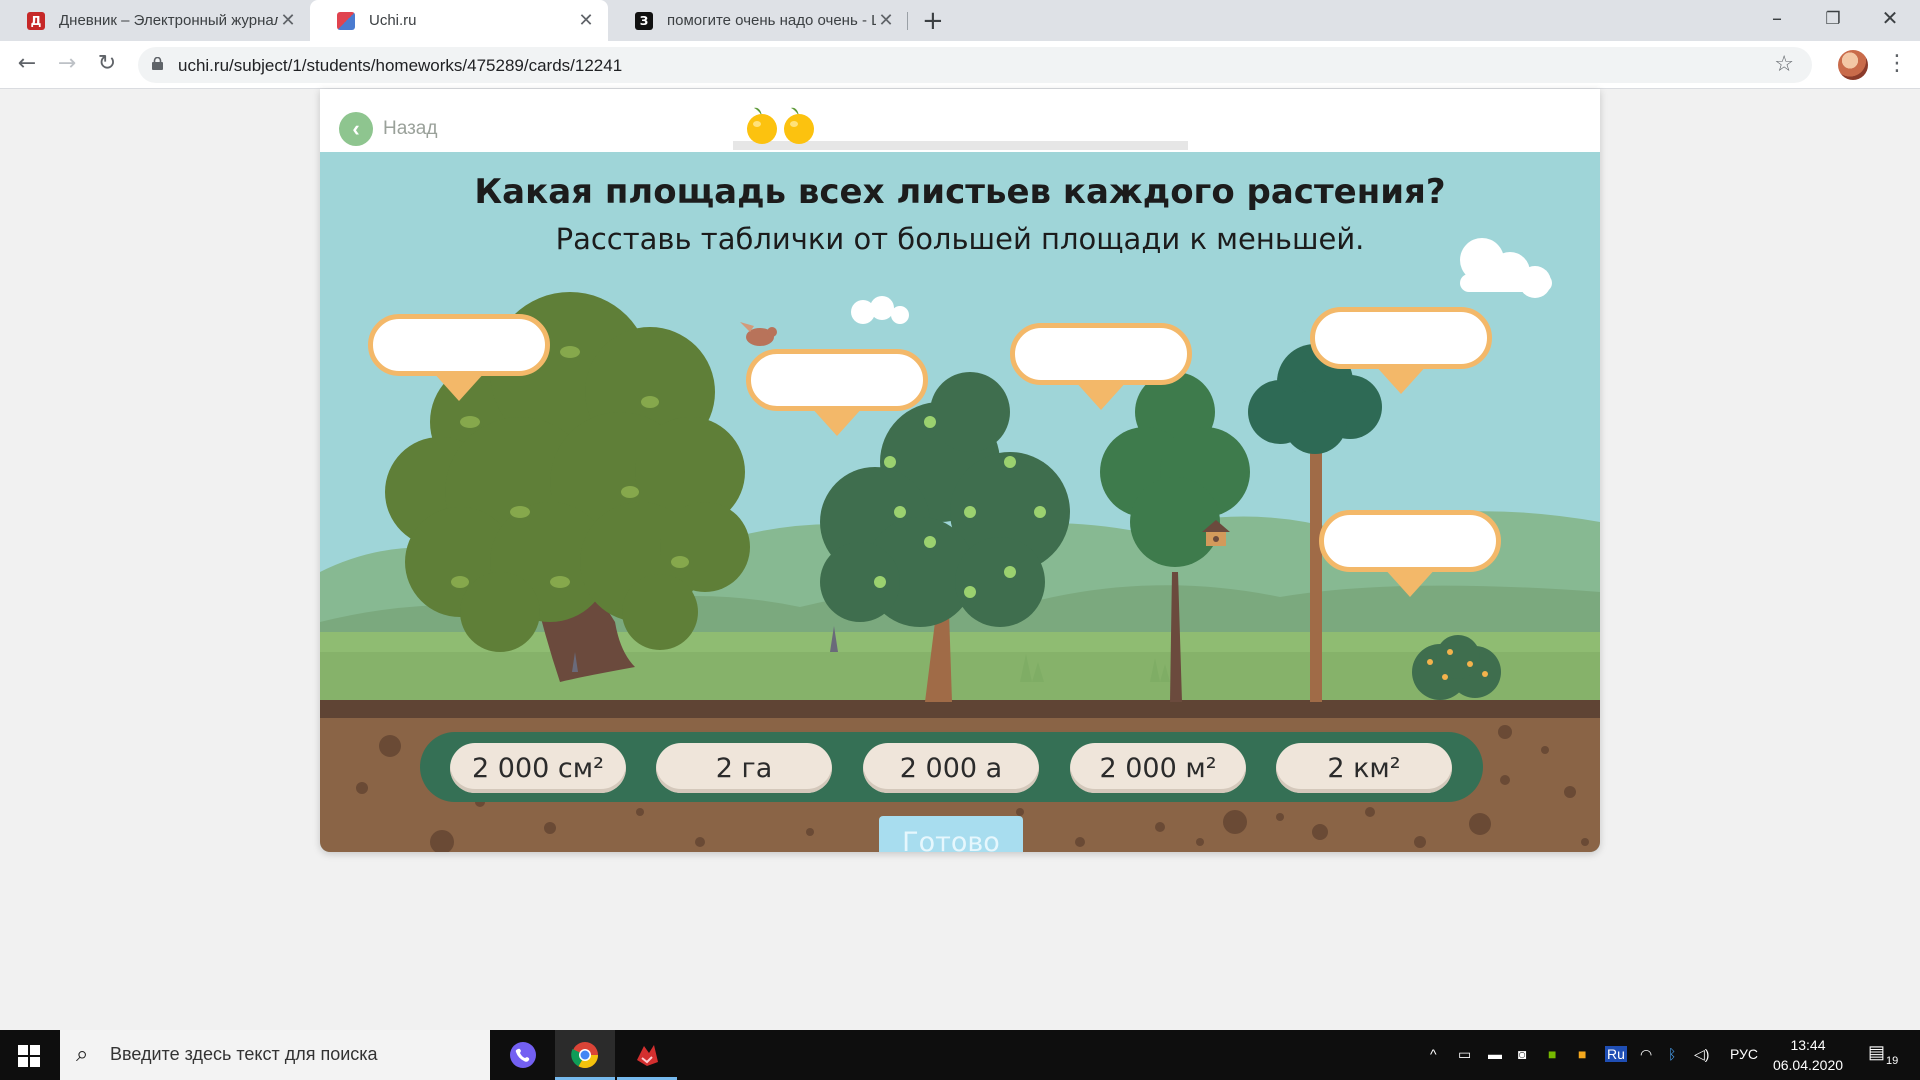 This screenshot has width=1920, height=1080. I want to click on tab-dnevnik: Д Дневник – Электронный журнал ✕, so click(155, 20).